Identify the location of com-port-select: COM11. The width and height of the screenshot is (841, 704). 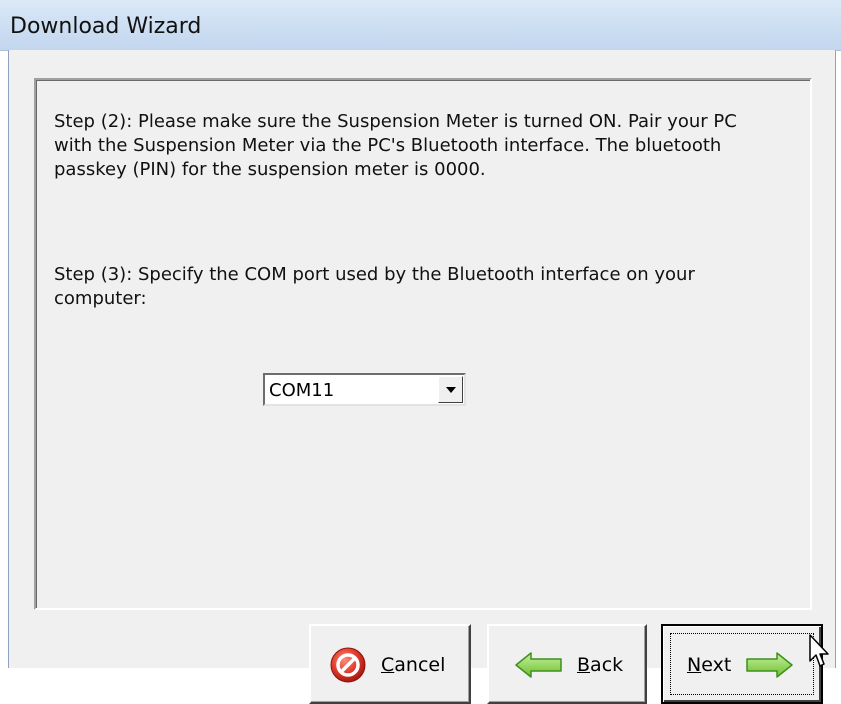
(364, 389).